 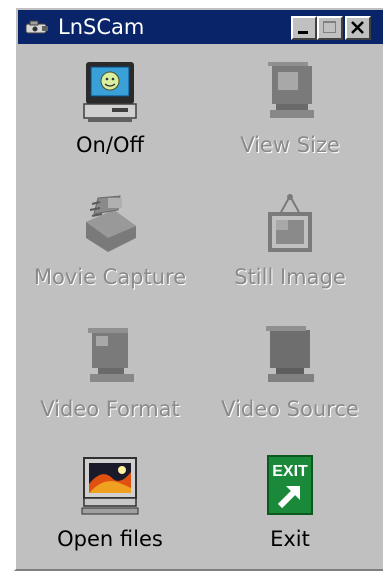 What do you see at coordinates (290, 539) in the screenshot?
I see `exit-label: Exit` at bounding box center [290, 539].